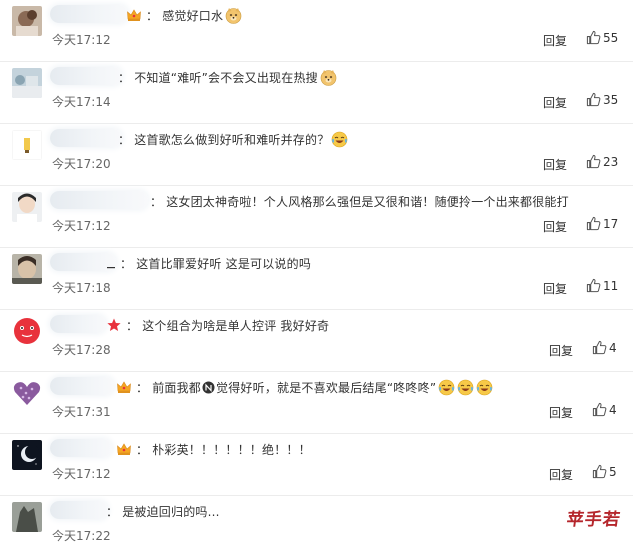 The height and width of the screenshot is (558, 633). I want to click on comment-text: 这女团太神奇啦！个人风格那么强但是又很和谐！随便拎一个出来都很能打, so click(367, 201).